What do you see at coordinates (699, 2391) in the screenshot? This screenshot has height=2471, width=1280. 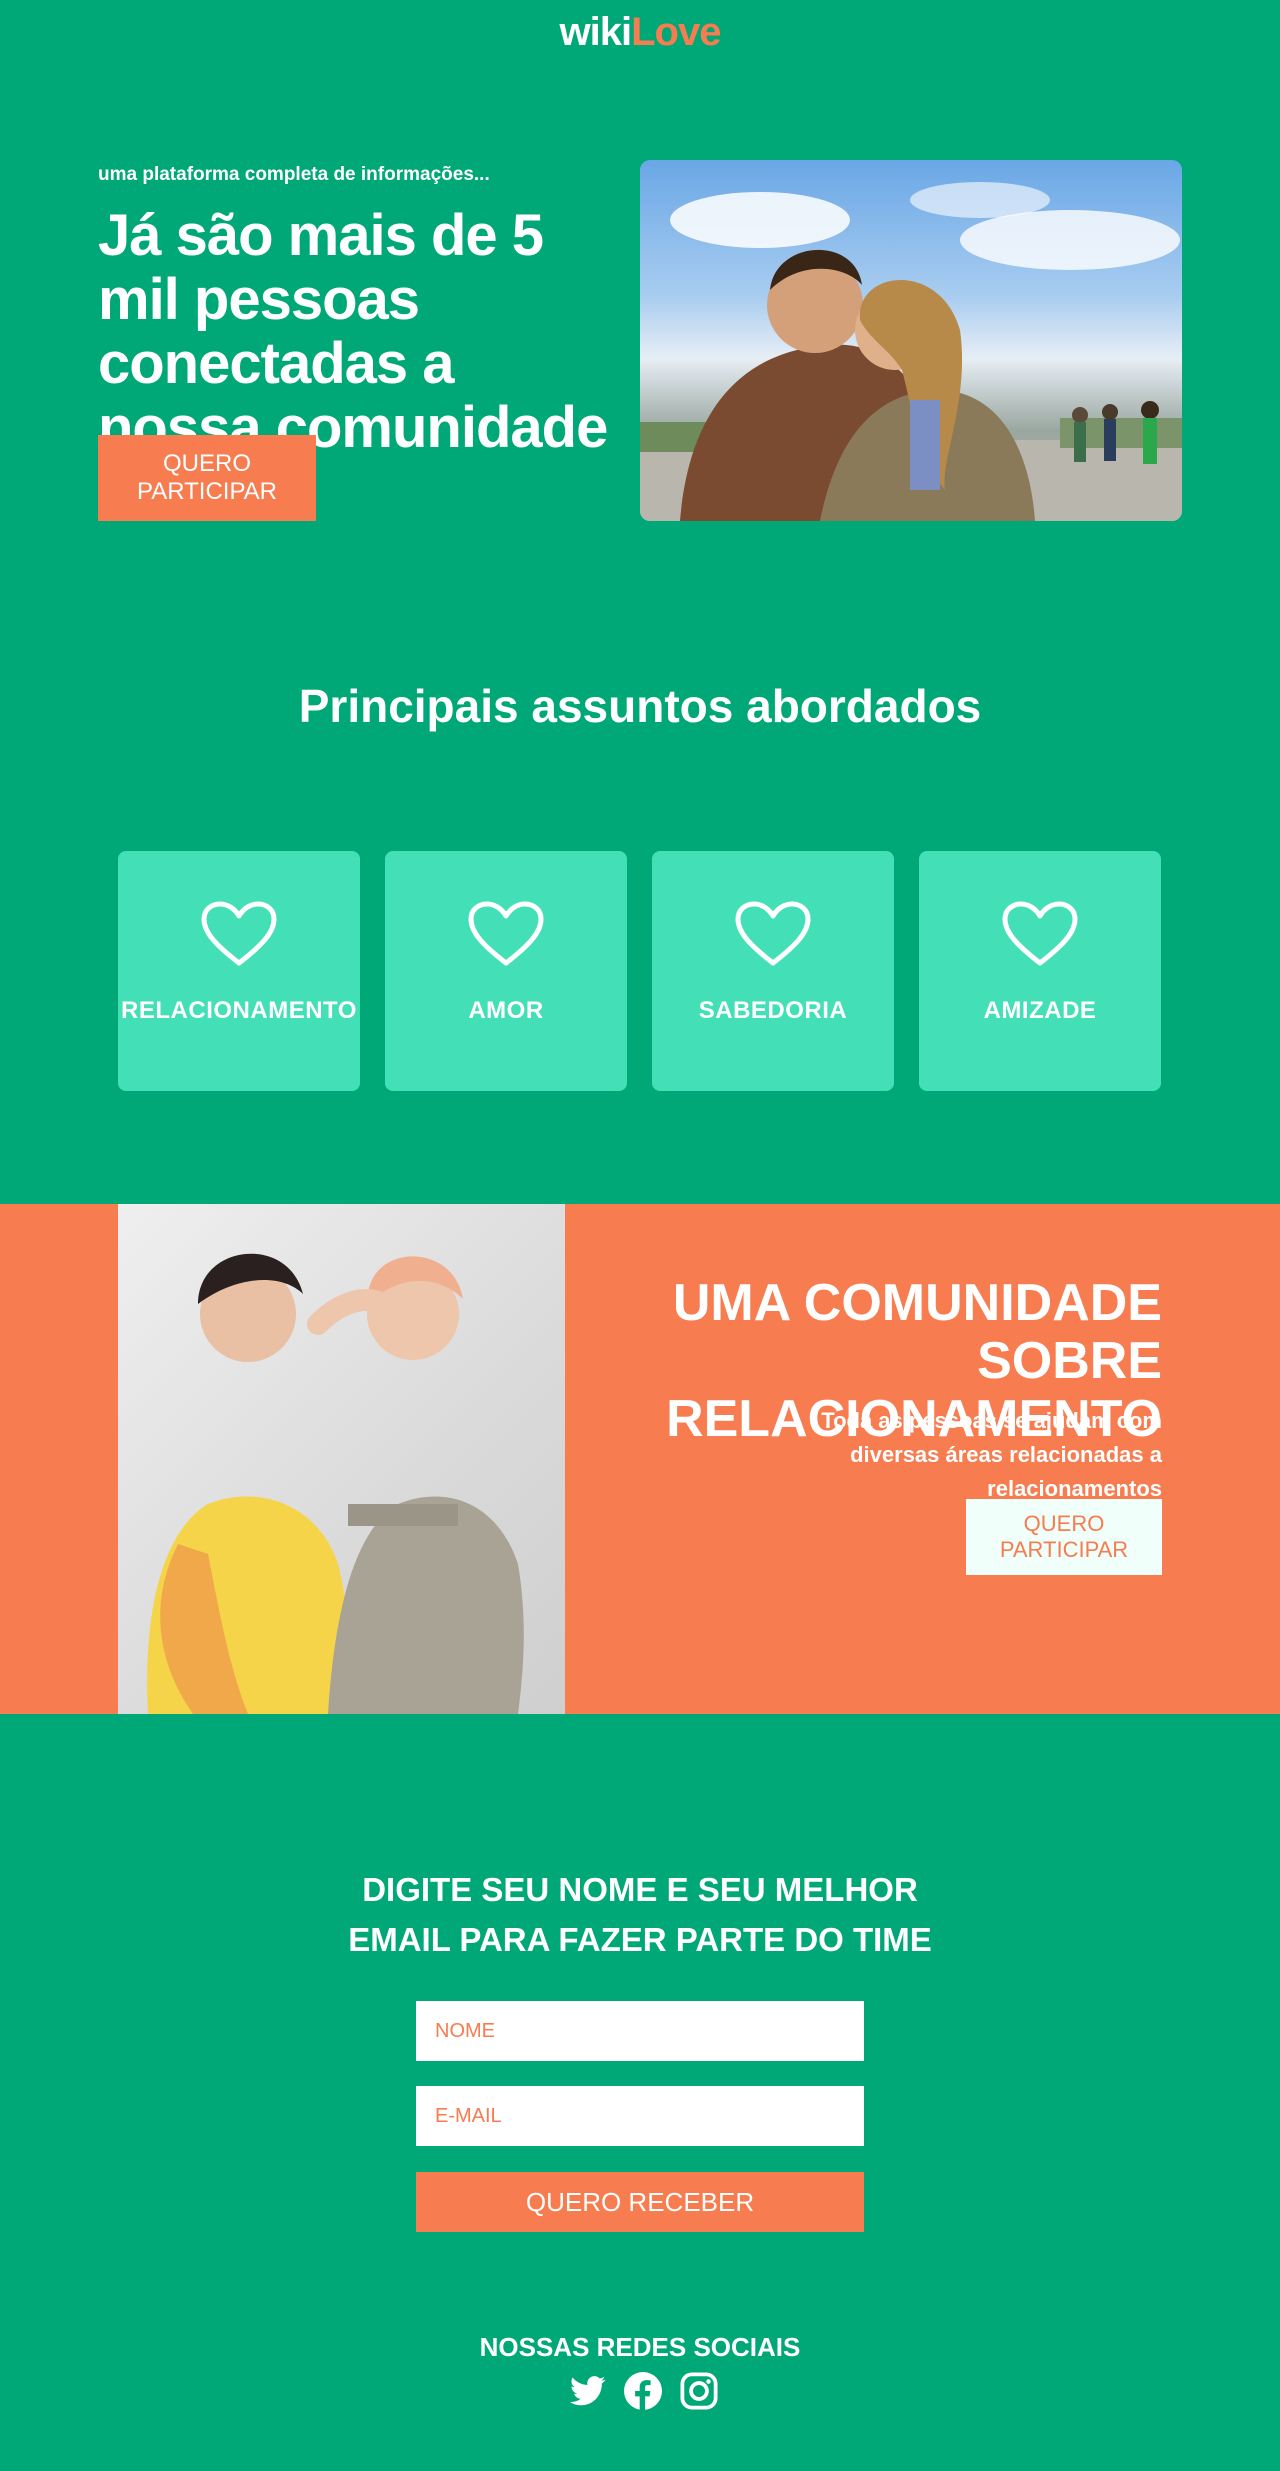 I see `instagram-icon` at bounding box center [699, 2391].